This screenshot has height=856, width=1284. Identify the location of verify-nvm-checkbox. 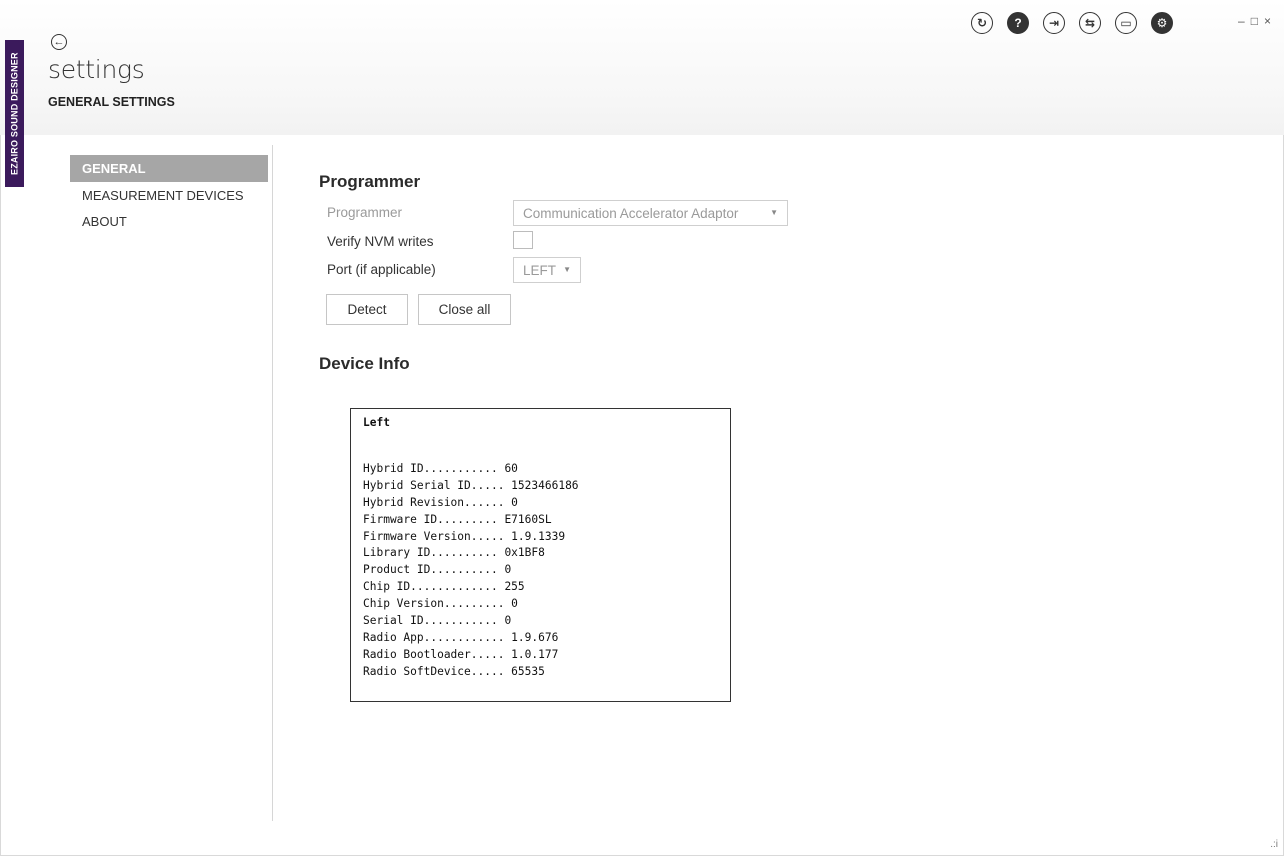
(523, 240).